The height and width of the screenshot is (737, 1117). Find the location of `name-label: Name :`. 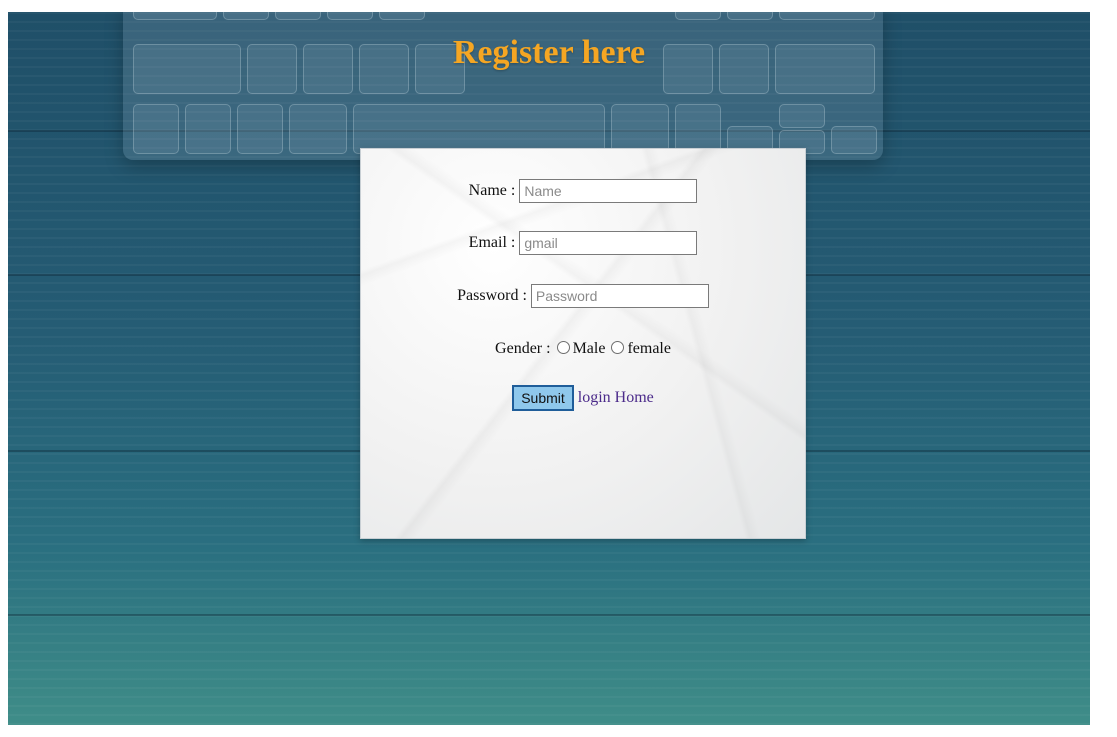

name-label: Name : is located at coordinates (492, 190).